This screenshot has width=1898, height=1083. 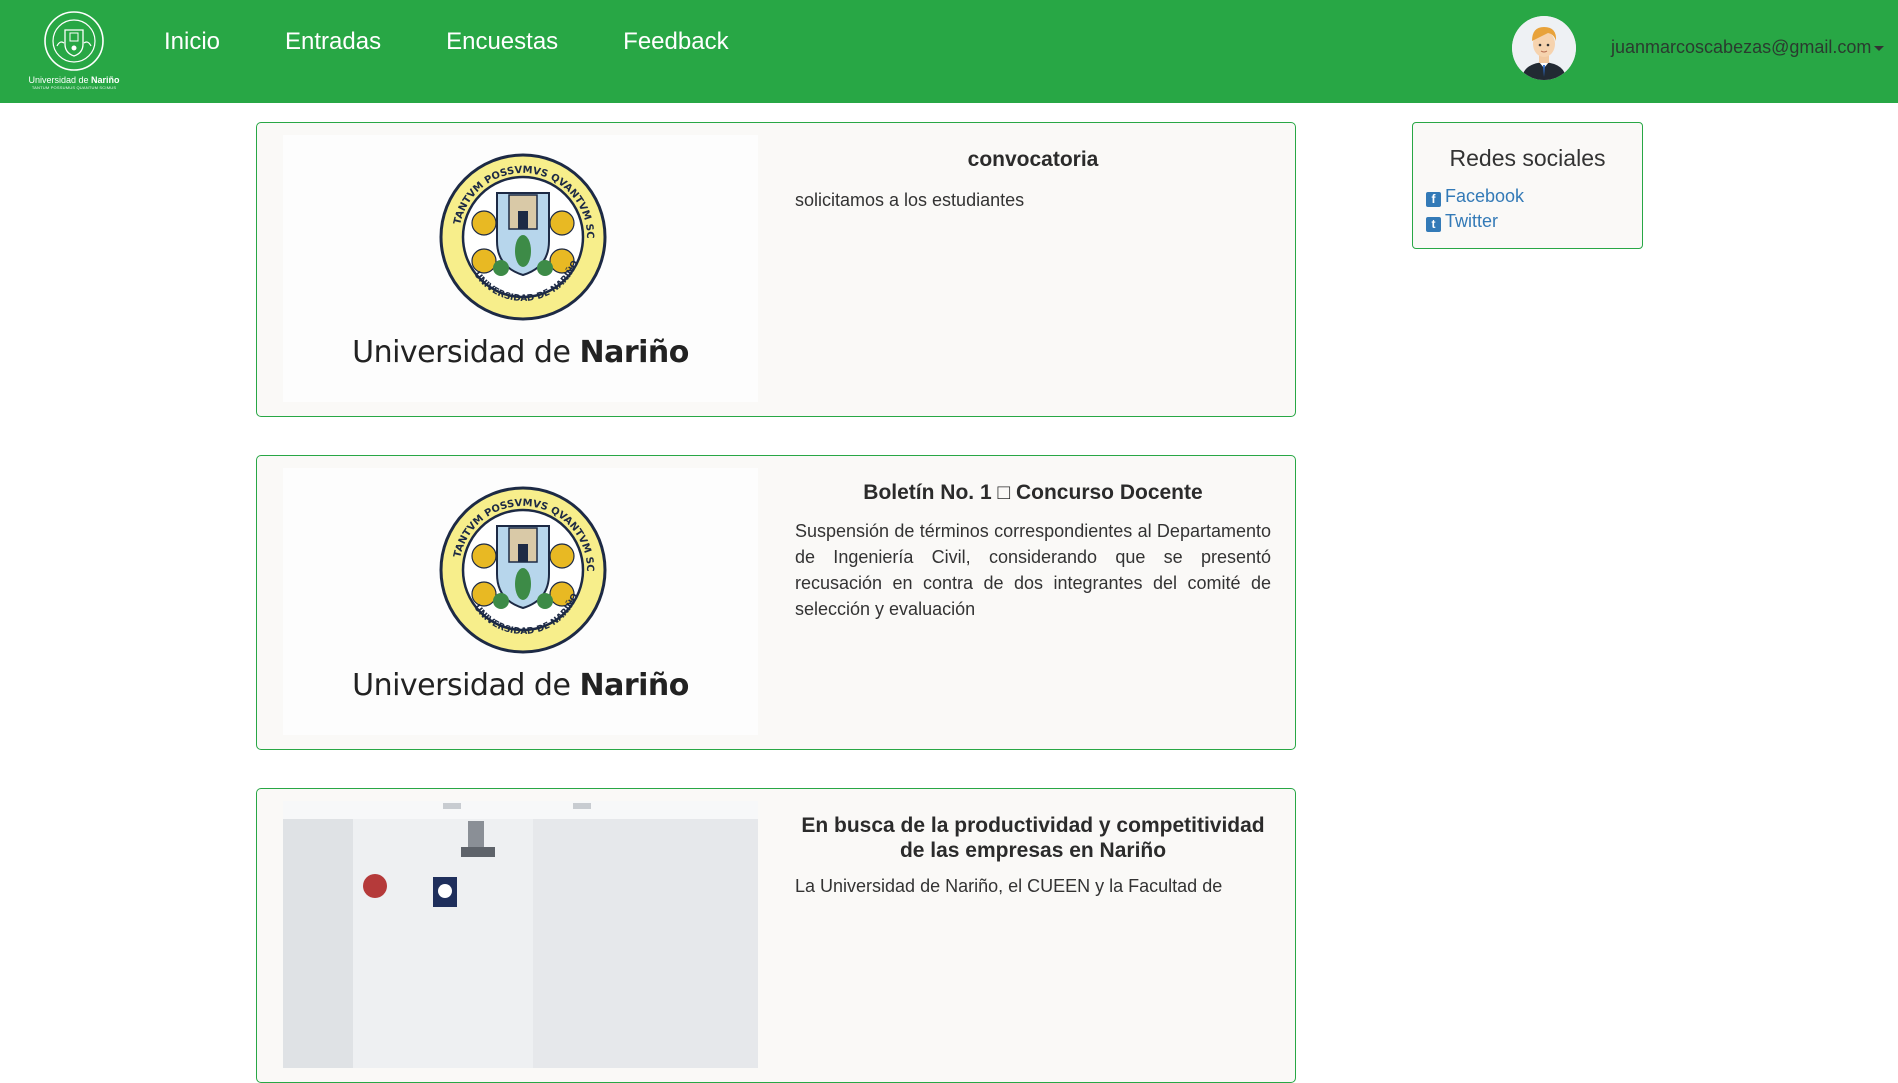 What do you see at coordinates (1527, 158) in the screenshot?
I see `social-panel-title: Redes sociales` at bounding box center [1527, 158].